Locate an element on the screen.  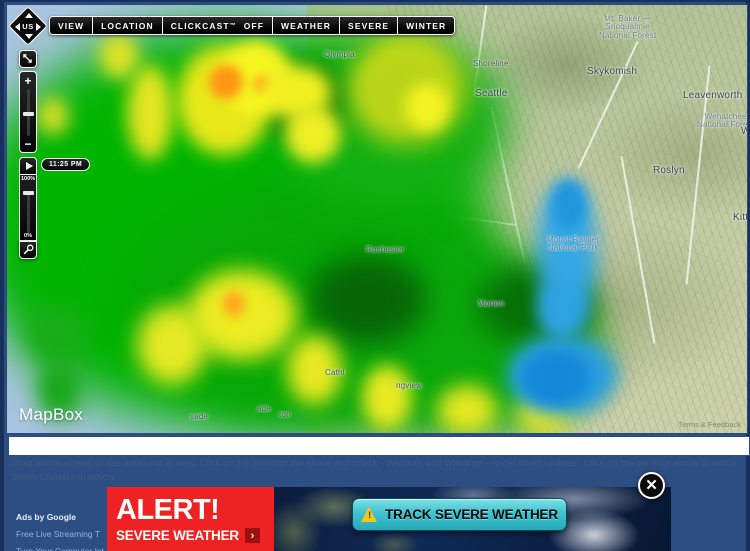
trademark-icon: ™ is located at coordinates (232, 25).